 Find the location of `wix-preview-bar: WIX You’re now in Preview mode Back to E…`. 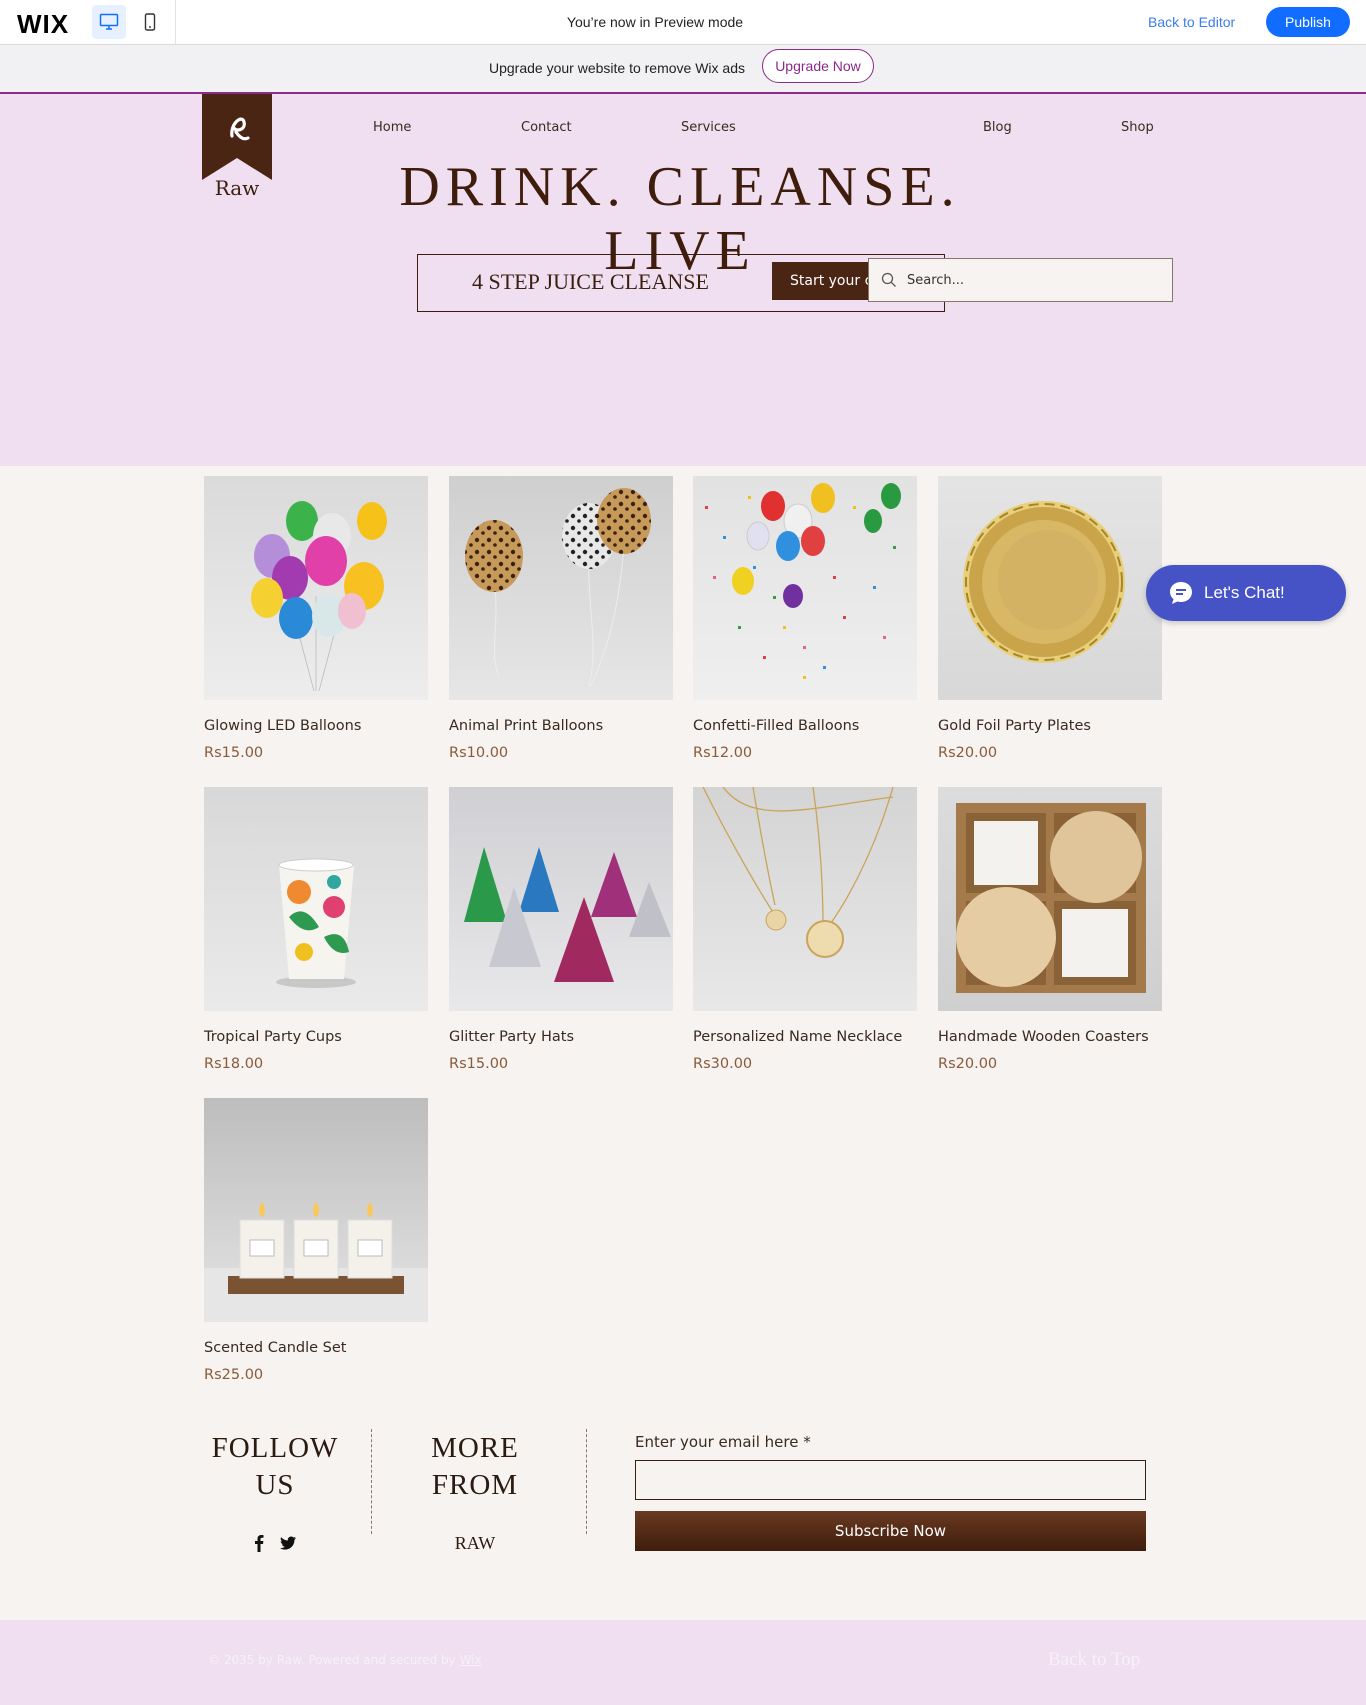

wix-preview-bar: WIX You’re now in Preview mode Back to E… is located at coordinates (683, 22).